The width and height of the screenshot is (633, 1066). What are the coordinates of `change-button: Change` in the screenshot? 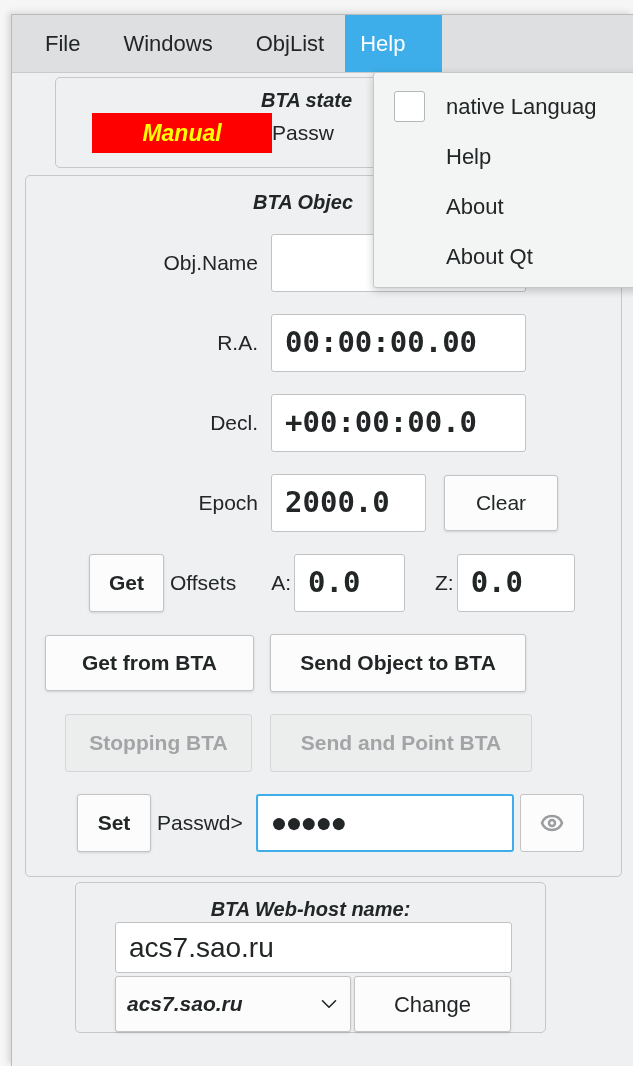 It's located at (432, 1004).